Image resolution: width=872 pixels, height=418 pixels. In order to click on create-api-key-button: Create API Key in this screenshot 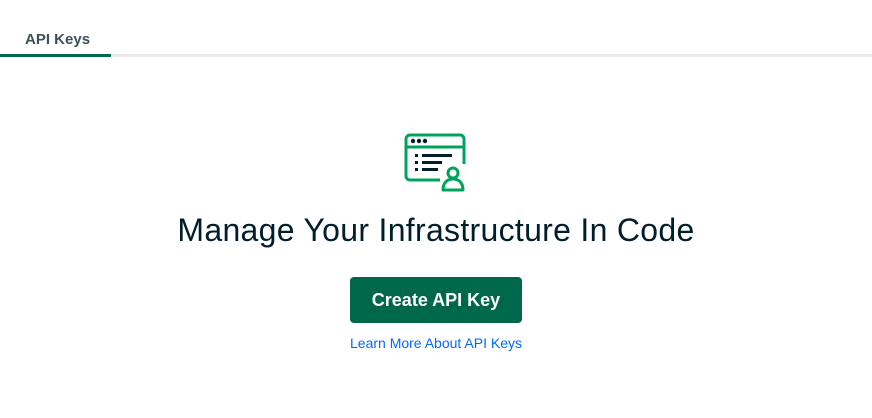, I will do `click(436, 300)`.